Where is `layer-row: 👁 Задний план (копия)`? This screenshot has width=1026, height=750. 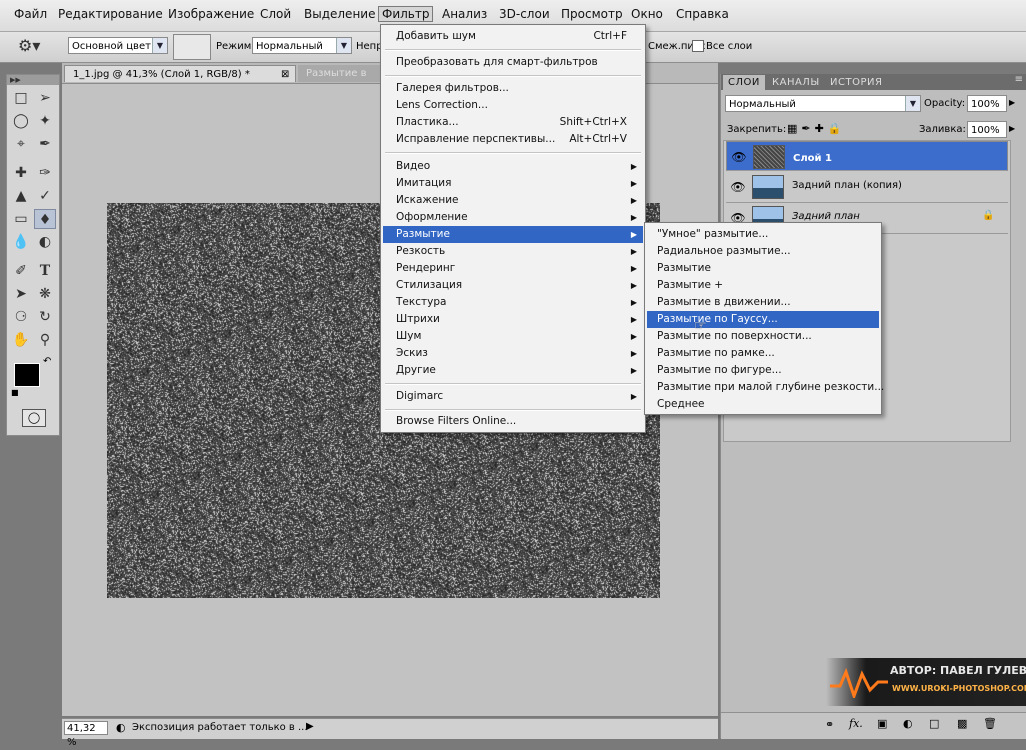 layer-row: 👁 Задний план (копия) is located at coordinates (867, 187).